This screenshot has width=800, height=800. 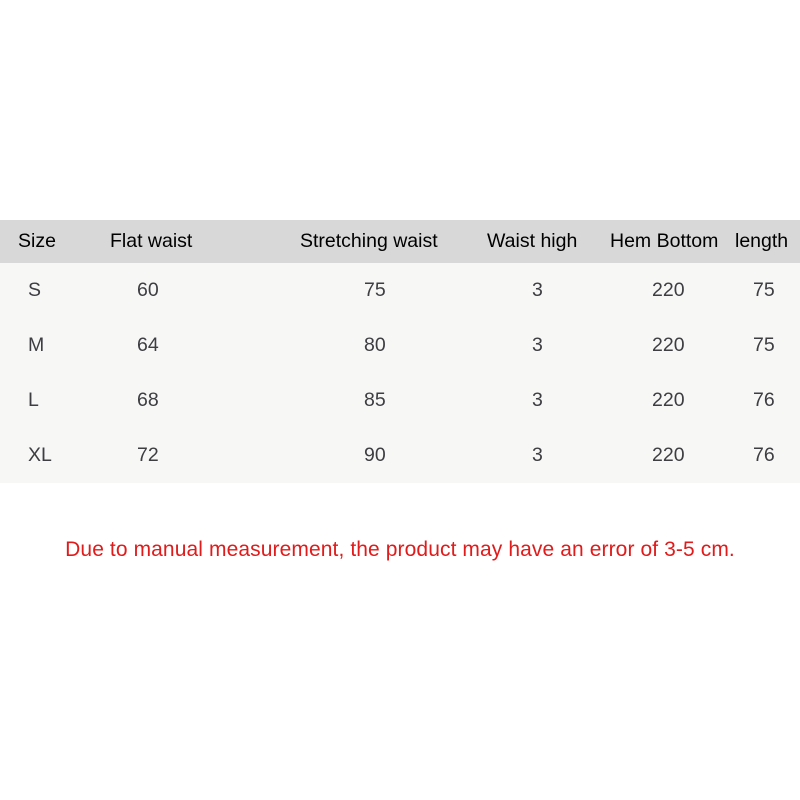 I want to click on column-header-stretching-waist: Stretching waist, so click(x=369, y=241).